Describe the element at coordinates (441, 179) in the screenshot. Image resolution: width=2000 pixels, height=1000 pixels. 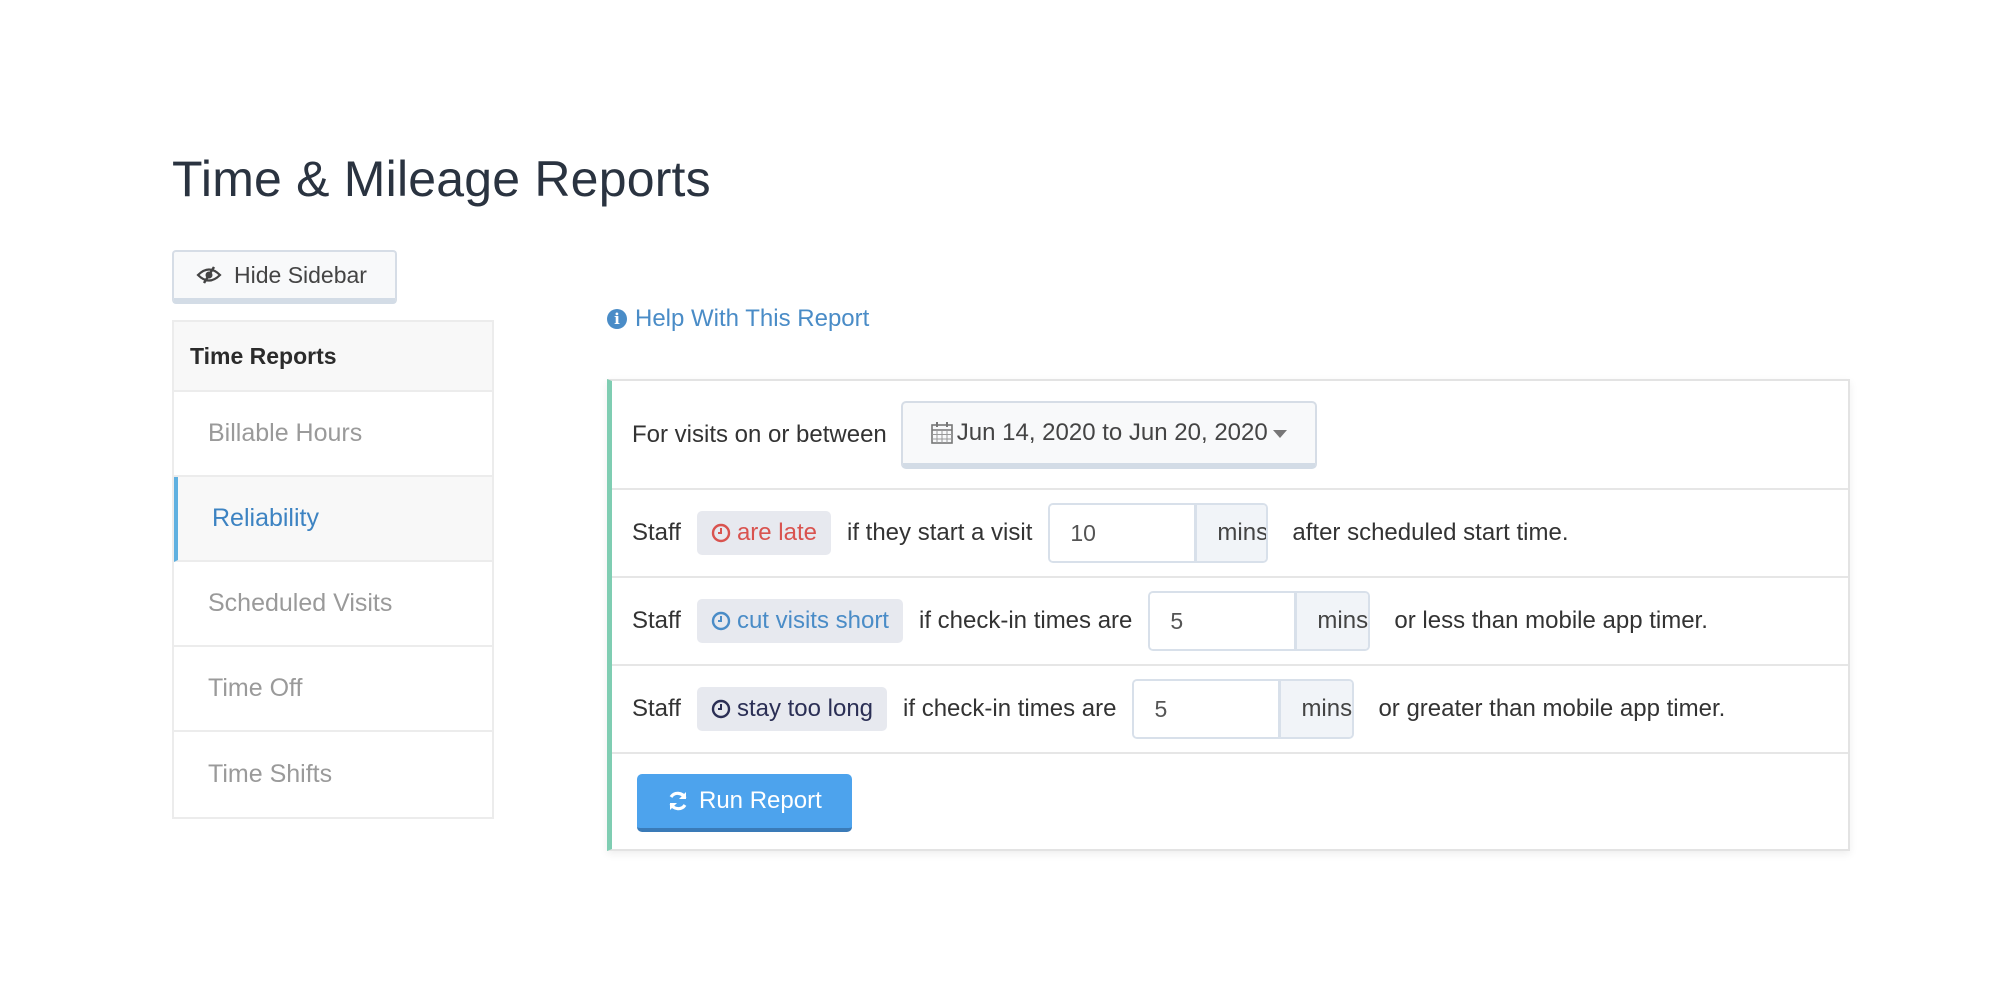
I see `page-title: Time & Mileage Reports` at that location.